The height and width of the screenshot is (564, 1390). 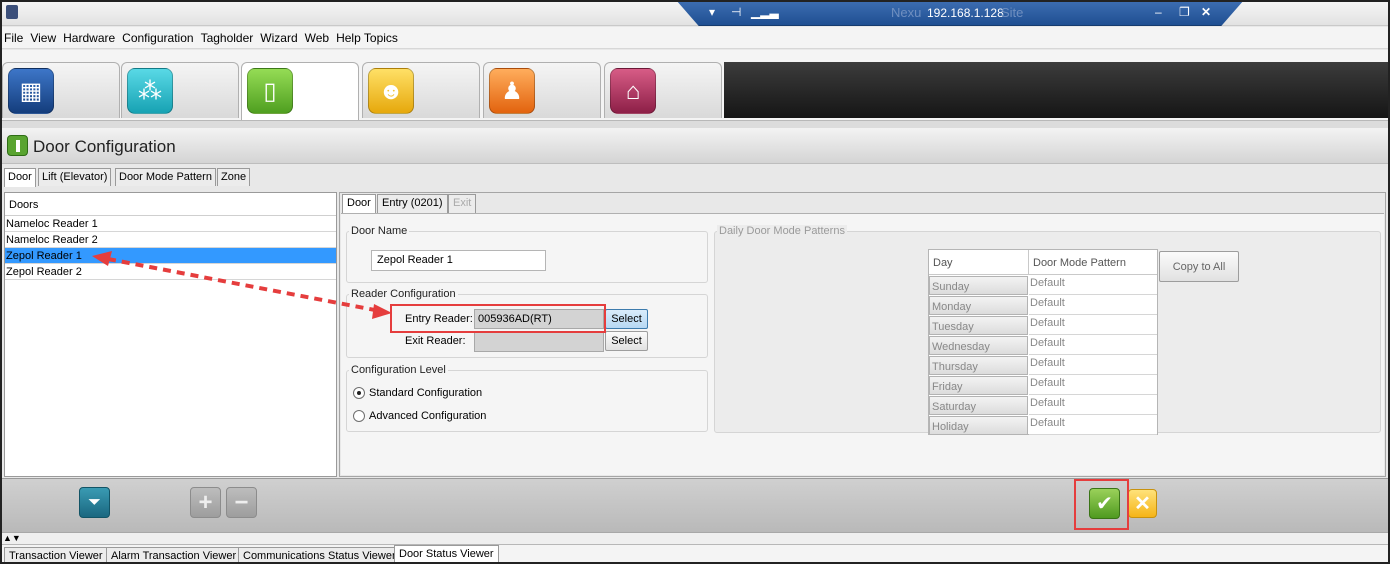 What do you see at coordinates (421, 90) in the screenshot?
I see `module-tab-users: ☻` at bounding box center [421, 90].